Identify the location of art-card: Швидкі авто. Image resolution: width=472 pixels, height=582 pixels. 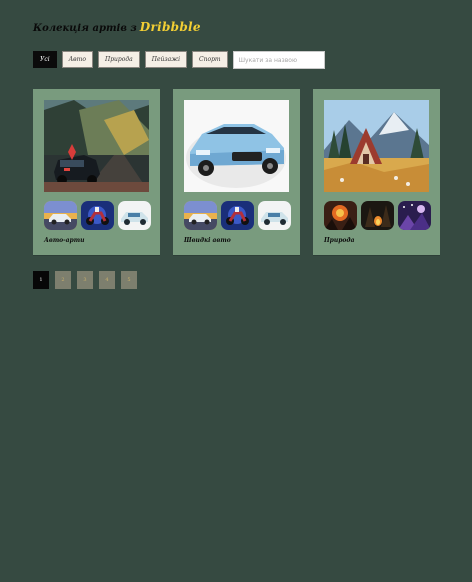
(236, 172).